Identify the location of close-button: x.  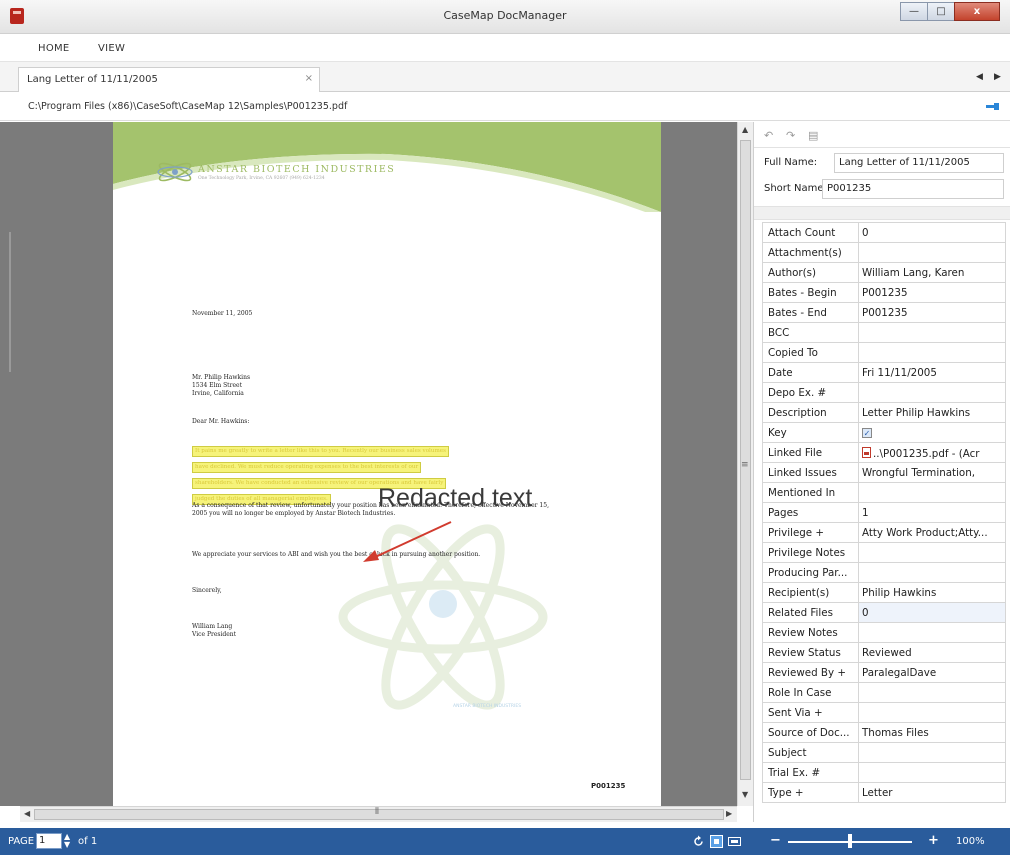
(977, 11).